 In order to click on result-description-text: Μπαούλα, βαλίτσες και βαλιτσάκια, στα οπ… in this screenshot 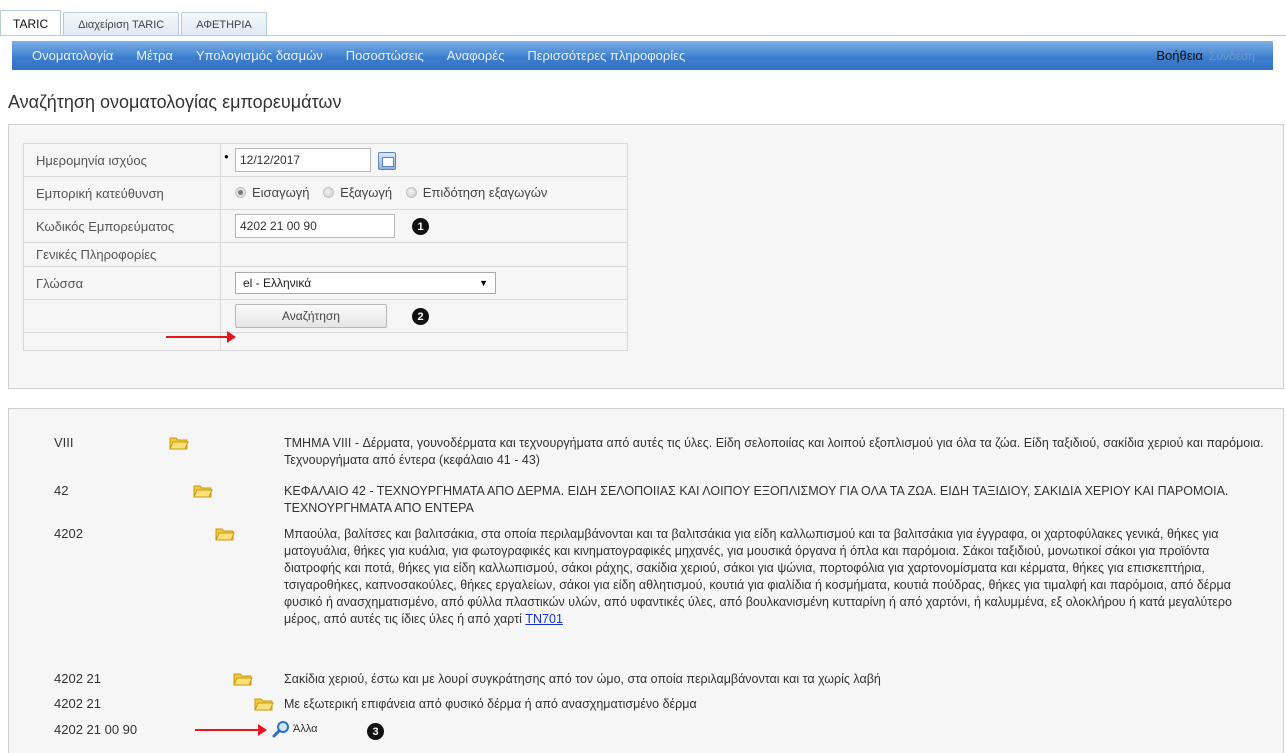, I will do `click(758, 576)`.